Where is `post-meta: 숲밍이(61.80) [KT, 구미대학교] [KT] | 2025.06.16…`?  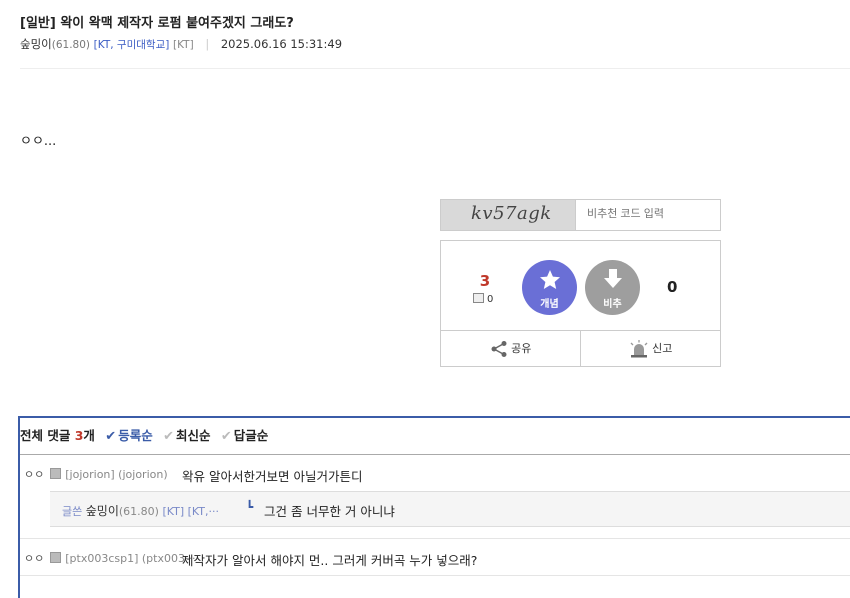 post-meta: 숲밍이(61.80) [KT, 구미대학교] [KT] | 2025.06.16… is located at coordinates (181, 44).